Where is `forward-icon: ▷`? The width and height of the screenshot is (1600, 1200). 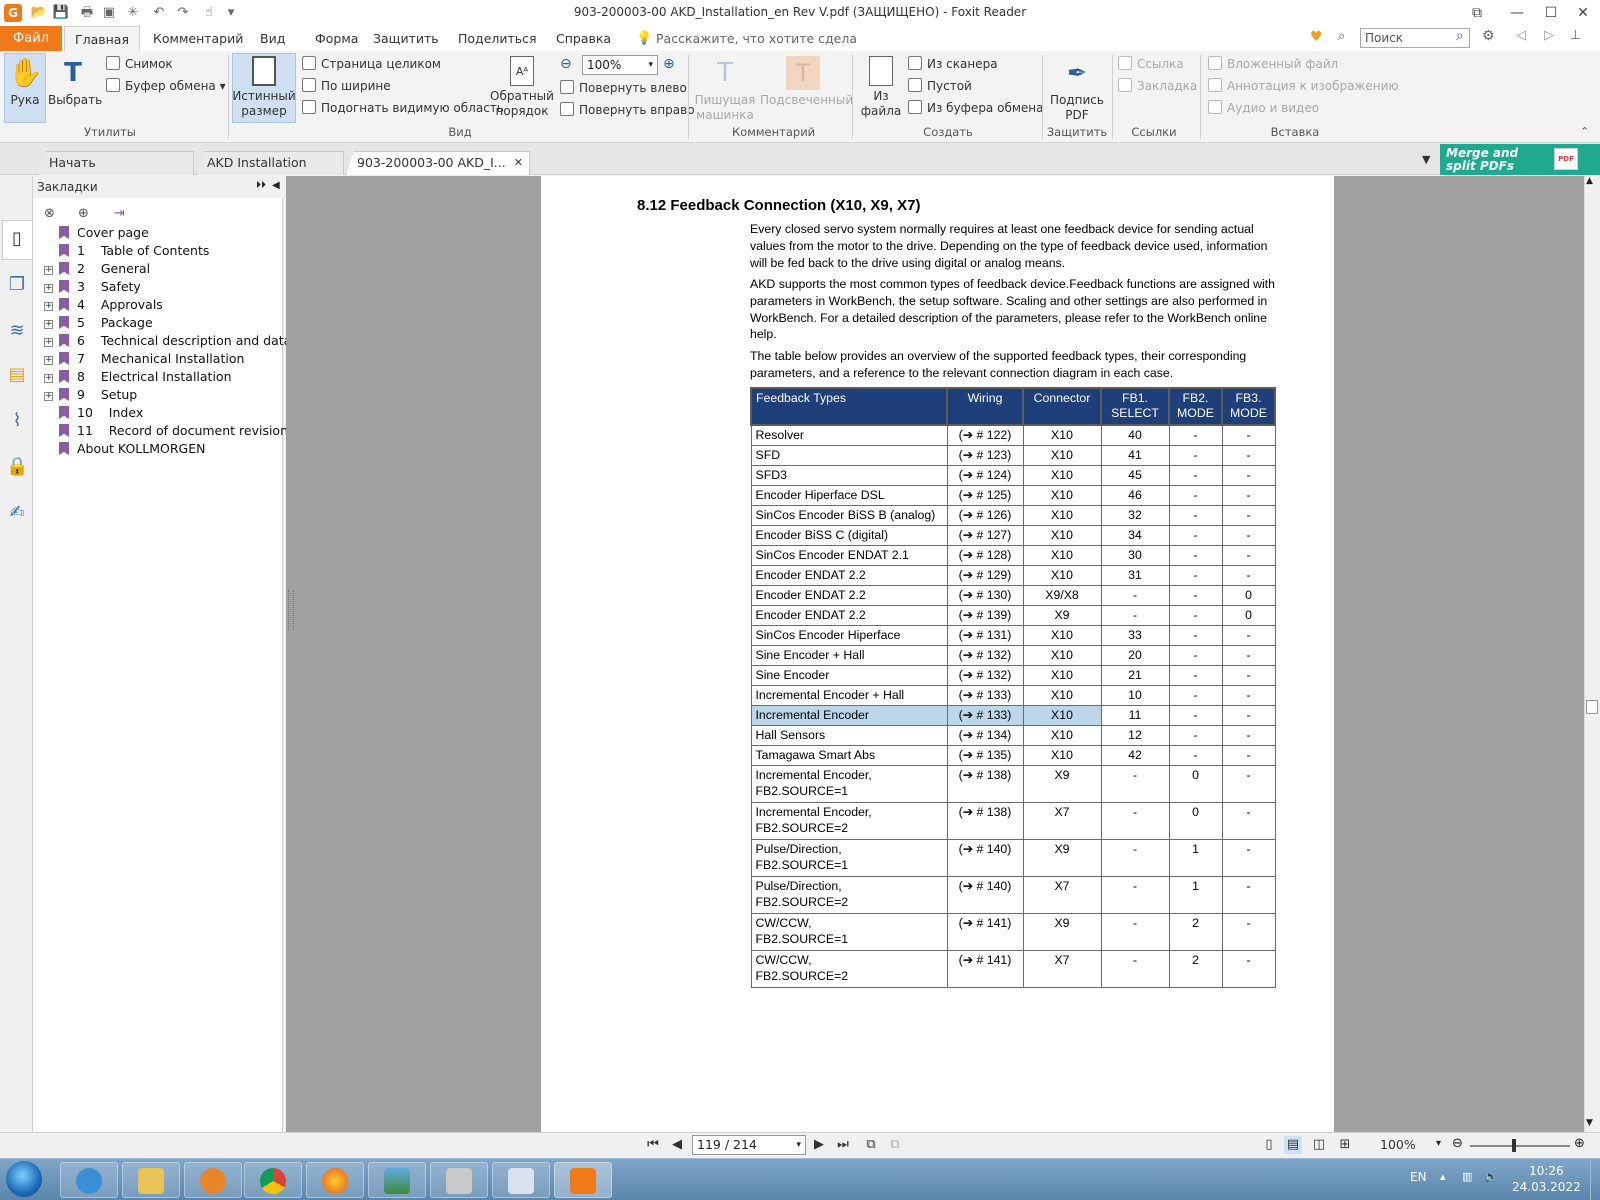 forward-icon: ▷ is located at coordinates (1549, 35).